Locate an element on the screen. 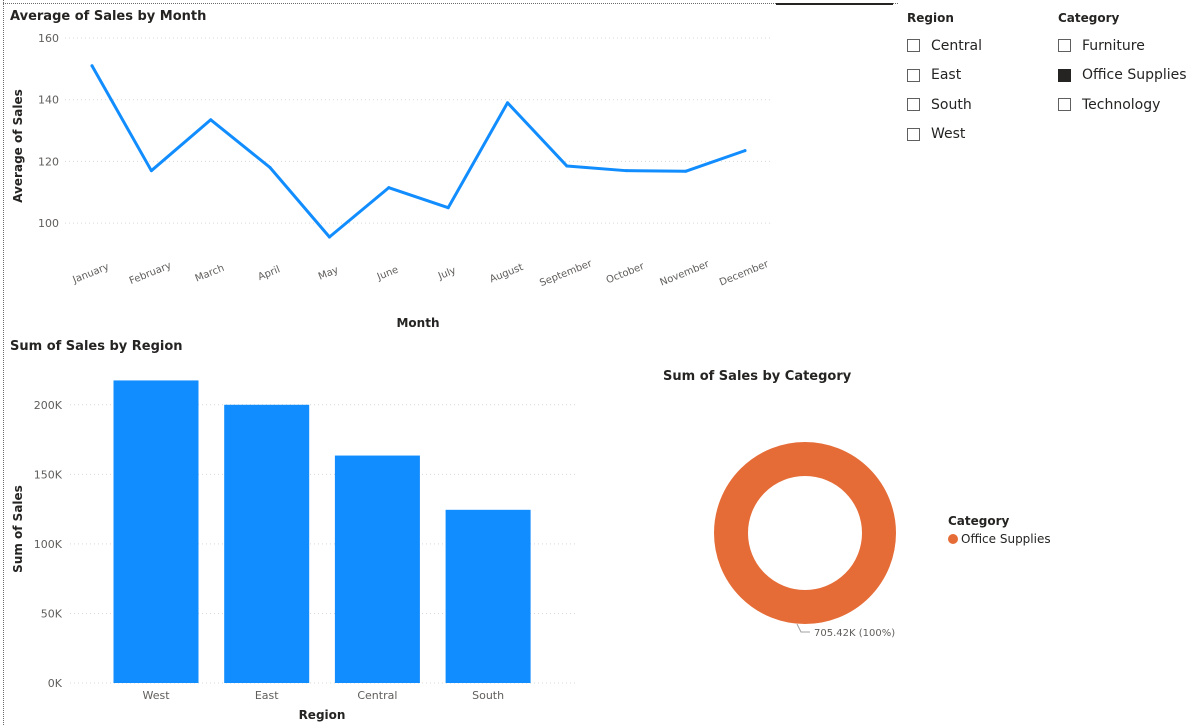 Image resolution: width=1201 pixels, height=725 pixels. x-tick-label: October is located at coordinates (626, 274).